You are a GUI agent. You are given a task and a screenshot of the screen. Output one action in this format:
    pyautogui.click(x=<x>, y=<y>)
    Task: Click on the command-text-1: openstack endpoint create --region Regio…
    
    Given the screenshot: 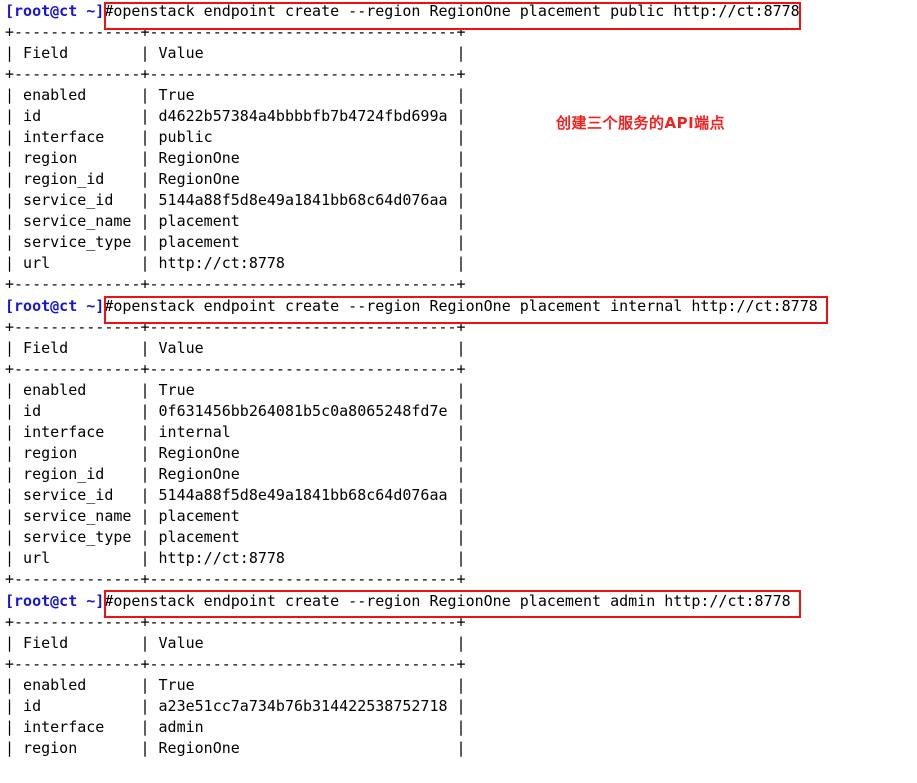 What is the action you would take?
    pyautogui.click(x=456, y=11)
    